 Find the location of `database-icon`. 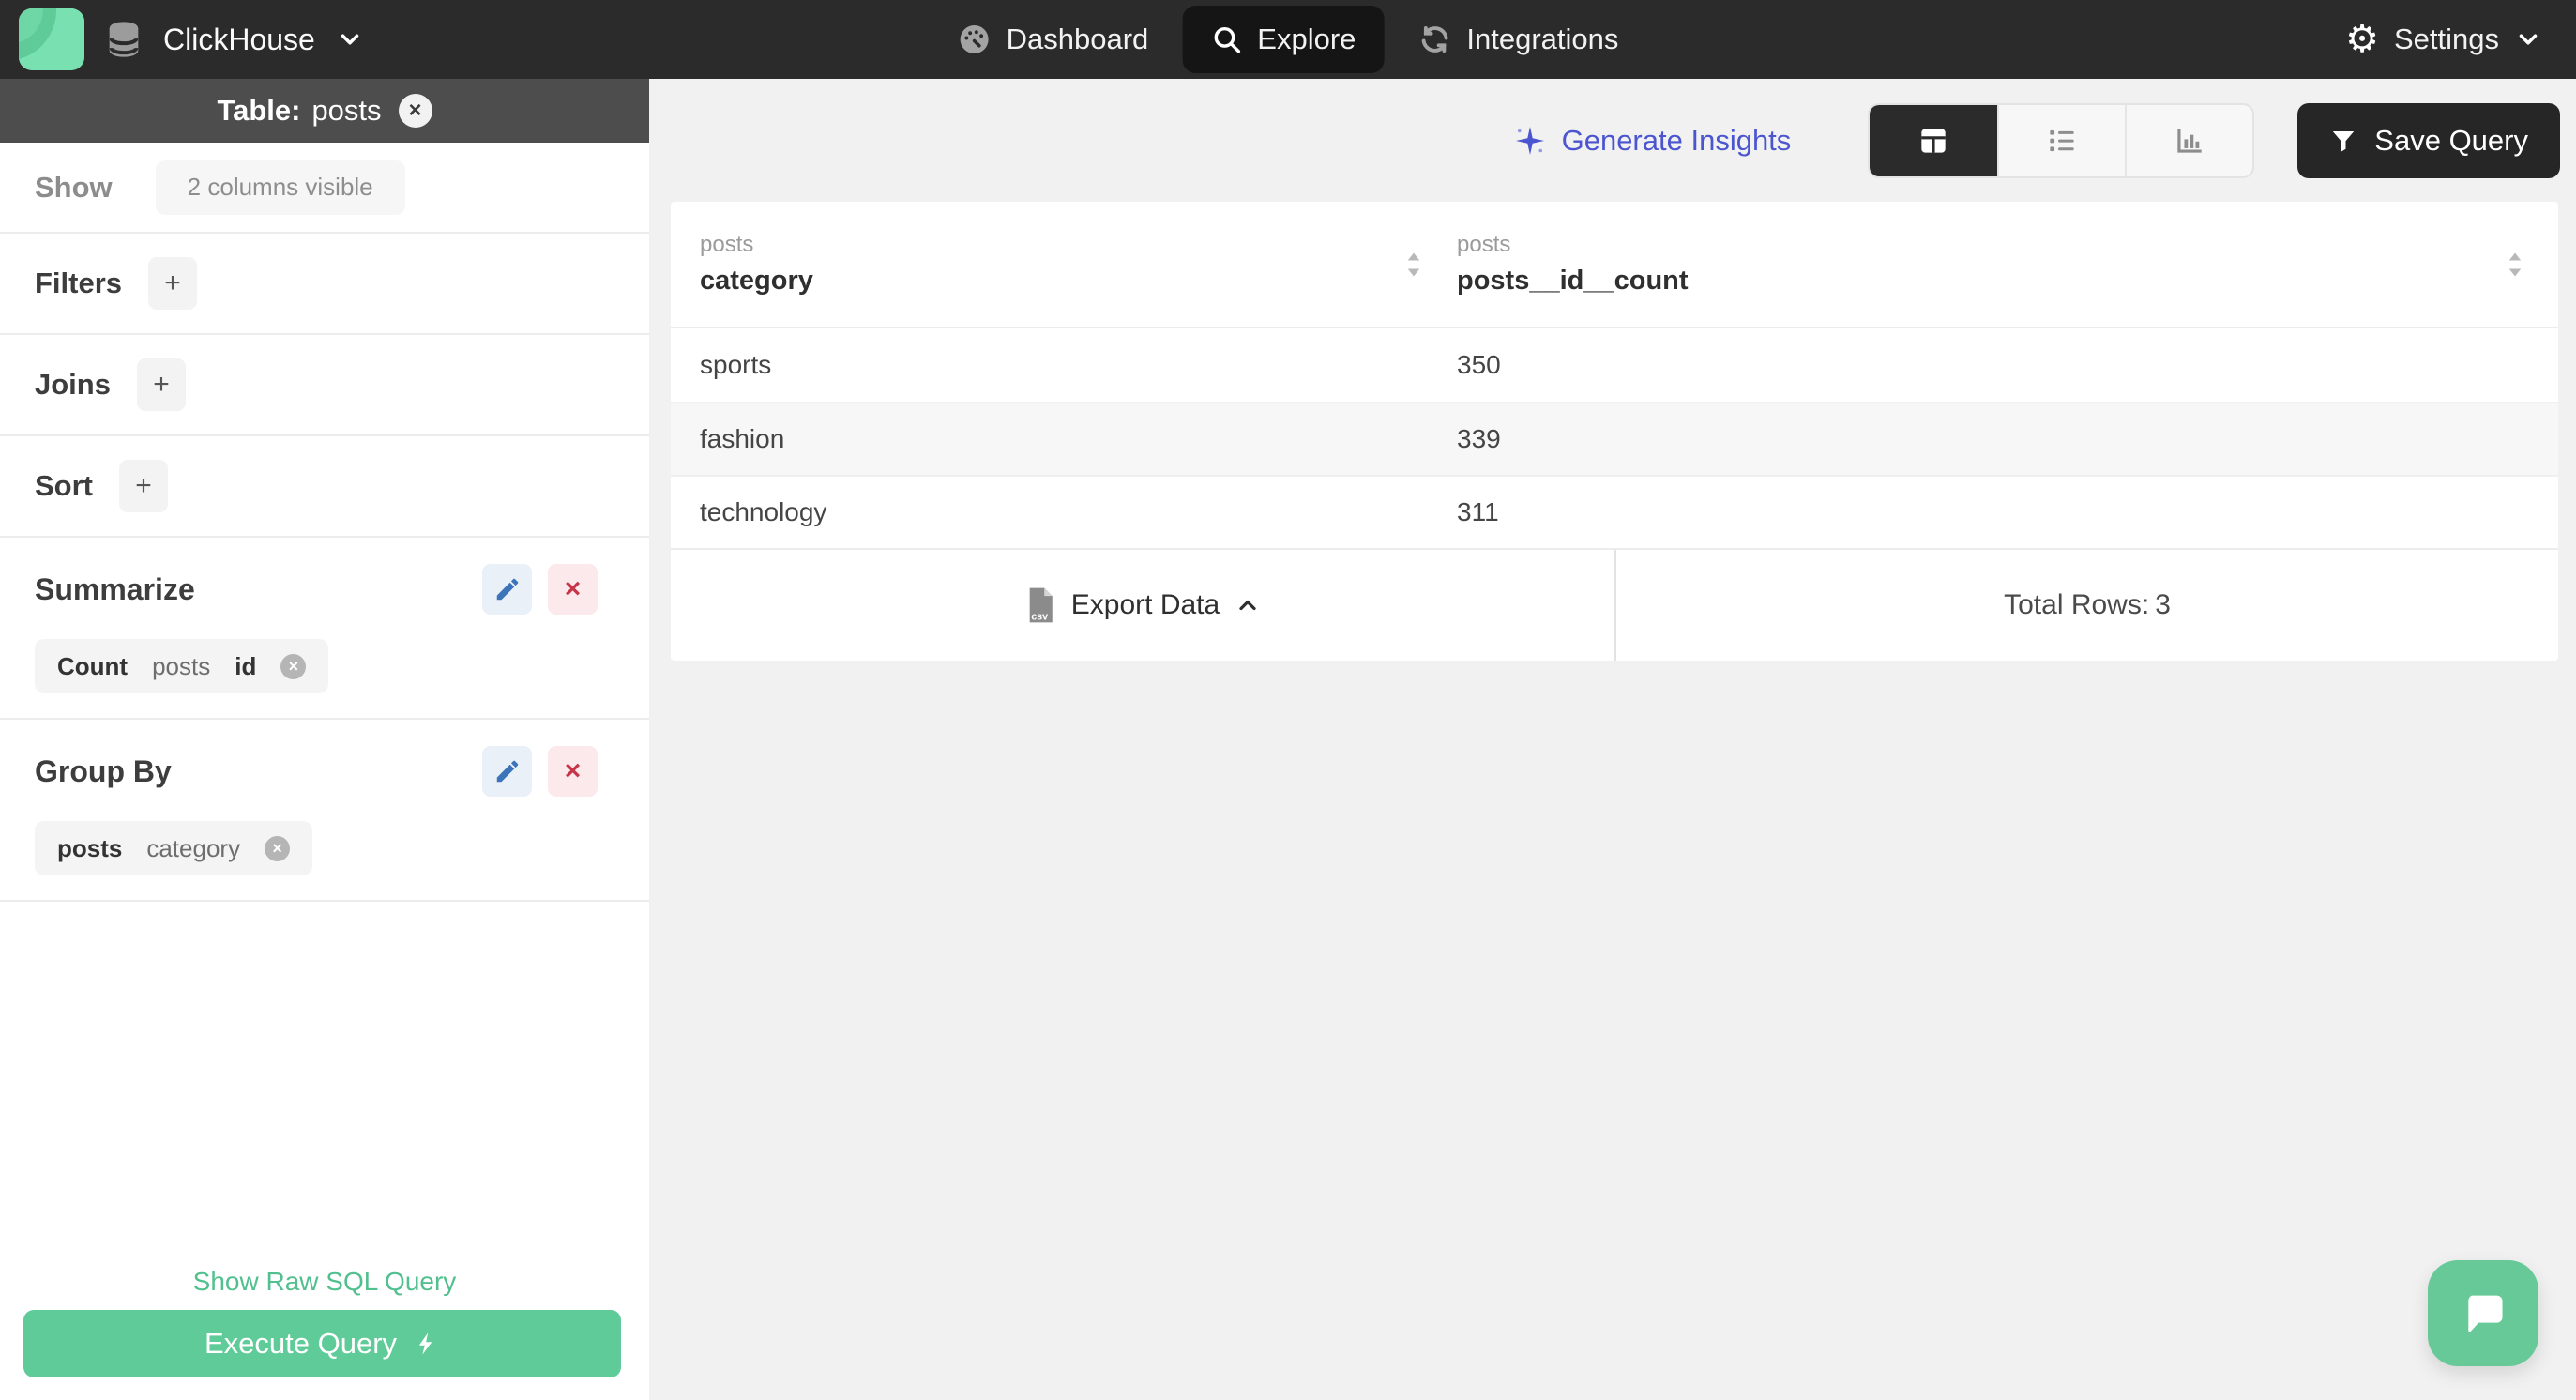

database-icon is located at coordinates (124, 39).